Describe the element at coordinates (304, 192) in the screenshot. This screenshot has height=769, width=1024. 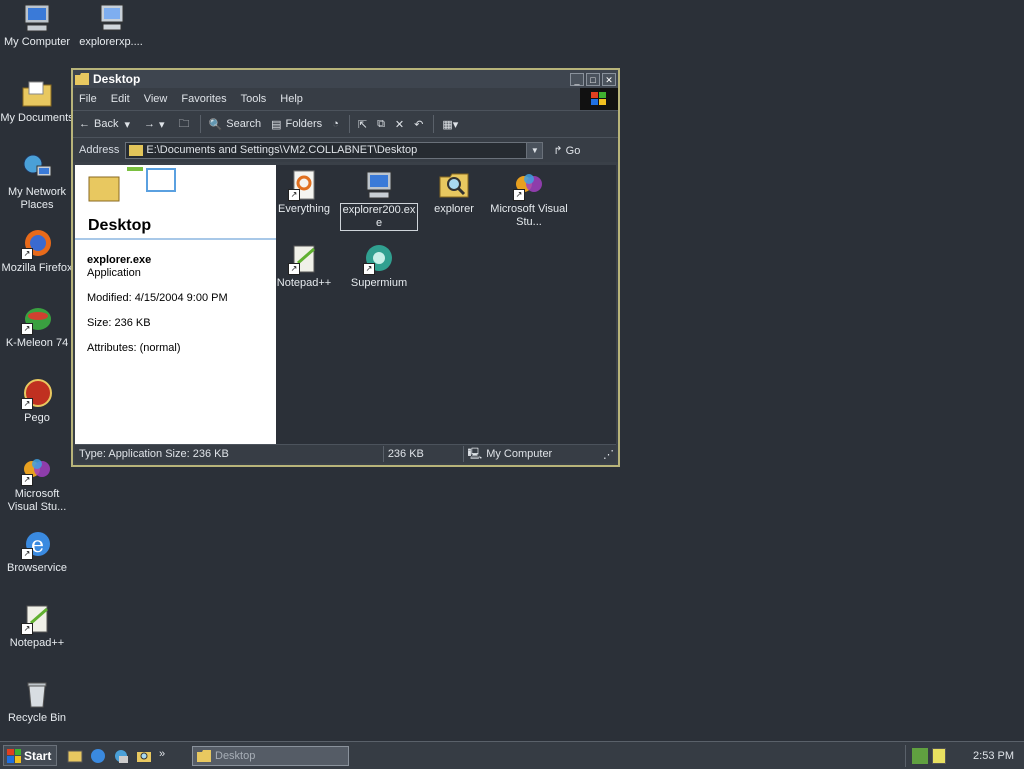
I see `file-item-everything: ↗ Everything` at that location.